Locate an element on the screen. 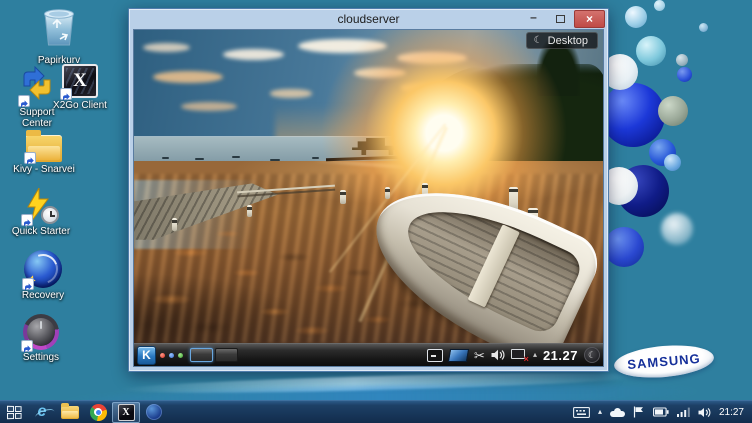 The height and width of the screenshot is (423, 752). red-x-overlay: × is located at coordinates (526, 358).